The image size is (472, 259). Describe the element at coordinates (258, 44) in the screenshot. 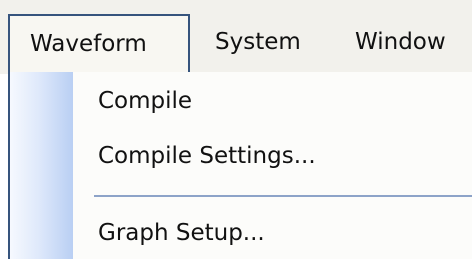

I see `menu-system: System` at that location.